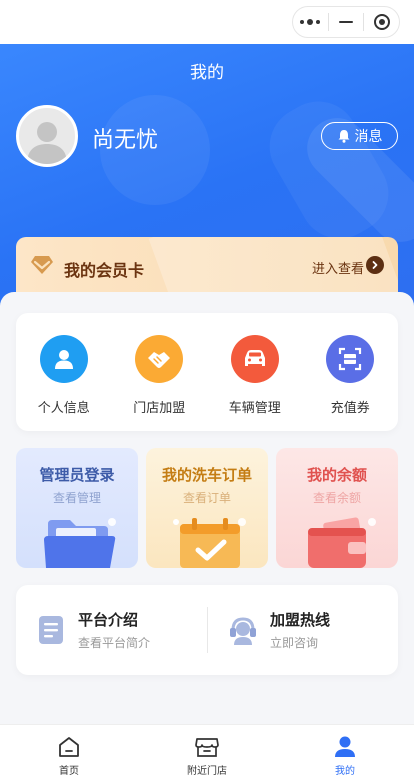 The image size is (414, 780). I want to click on tab-label: 首页, so click(69, 771).